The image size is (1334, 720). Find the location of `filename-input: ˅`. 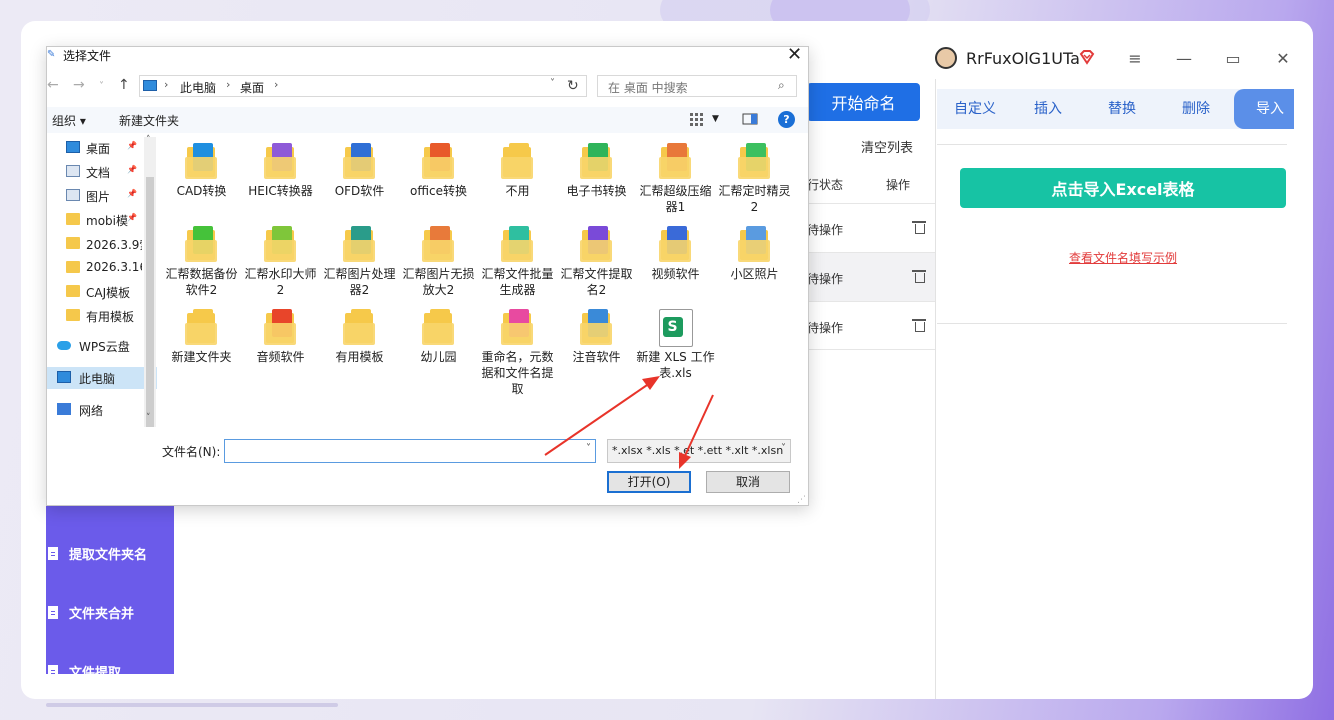

filename-input: ˅ is located at coordinates (410, 451).